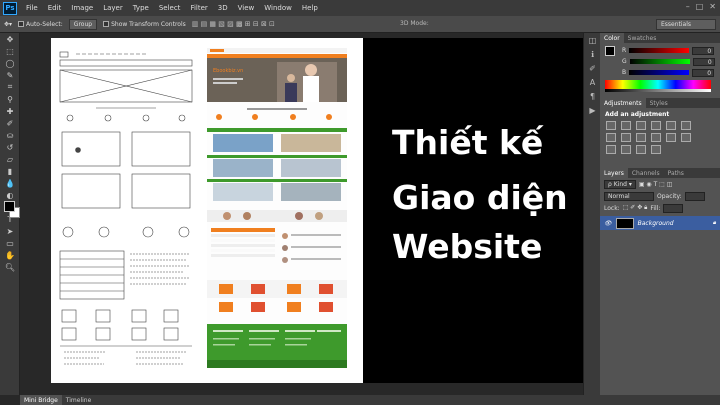 The height and width of the screenshot is (405, 720). What do you see at coordinates (656, 184) in the screenshot?
I see `filter-icons: ▣ ◉ T ⬚ ◫` at bounding box center [656, 184].